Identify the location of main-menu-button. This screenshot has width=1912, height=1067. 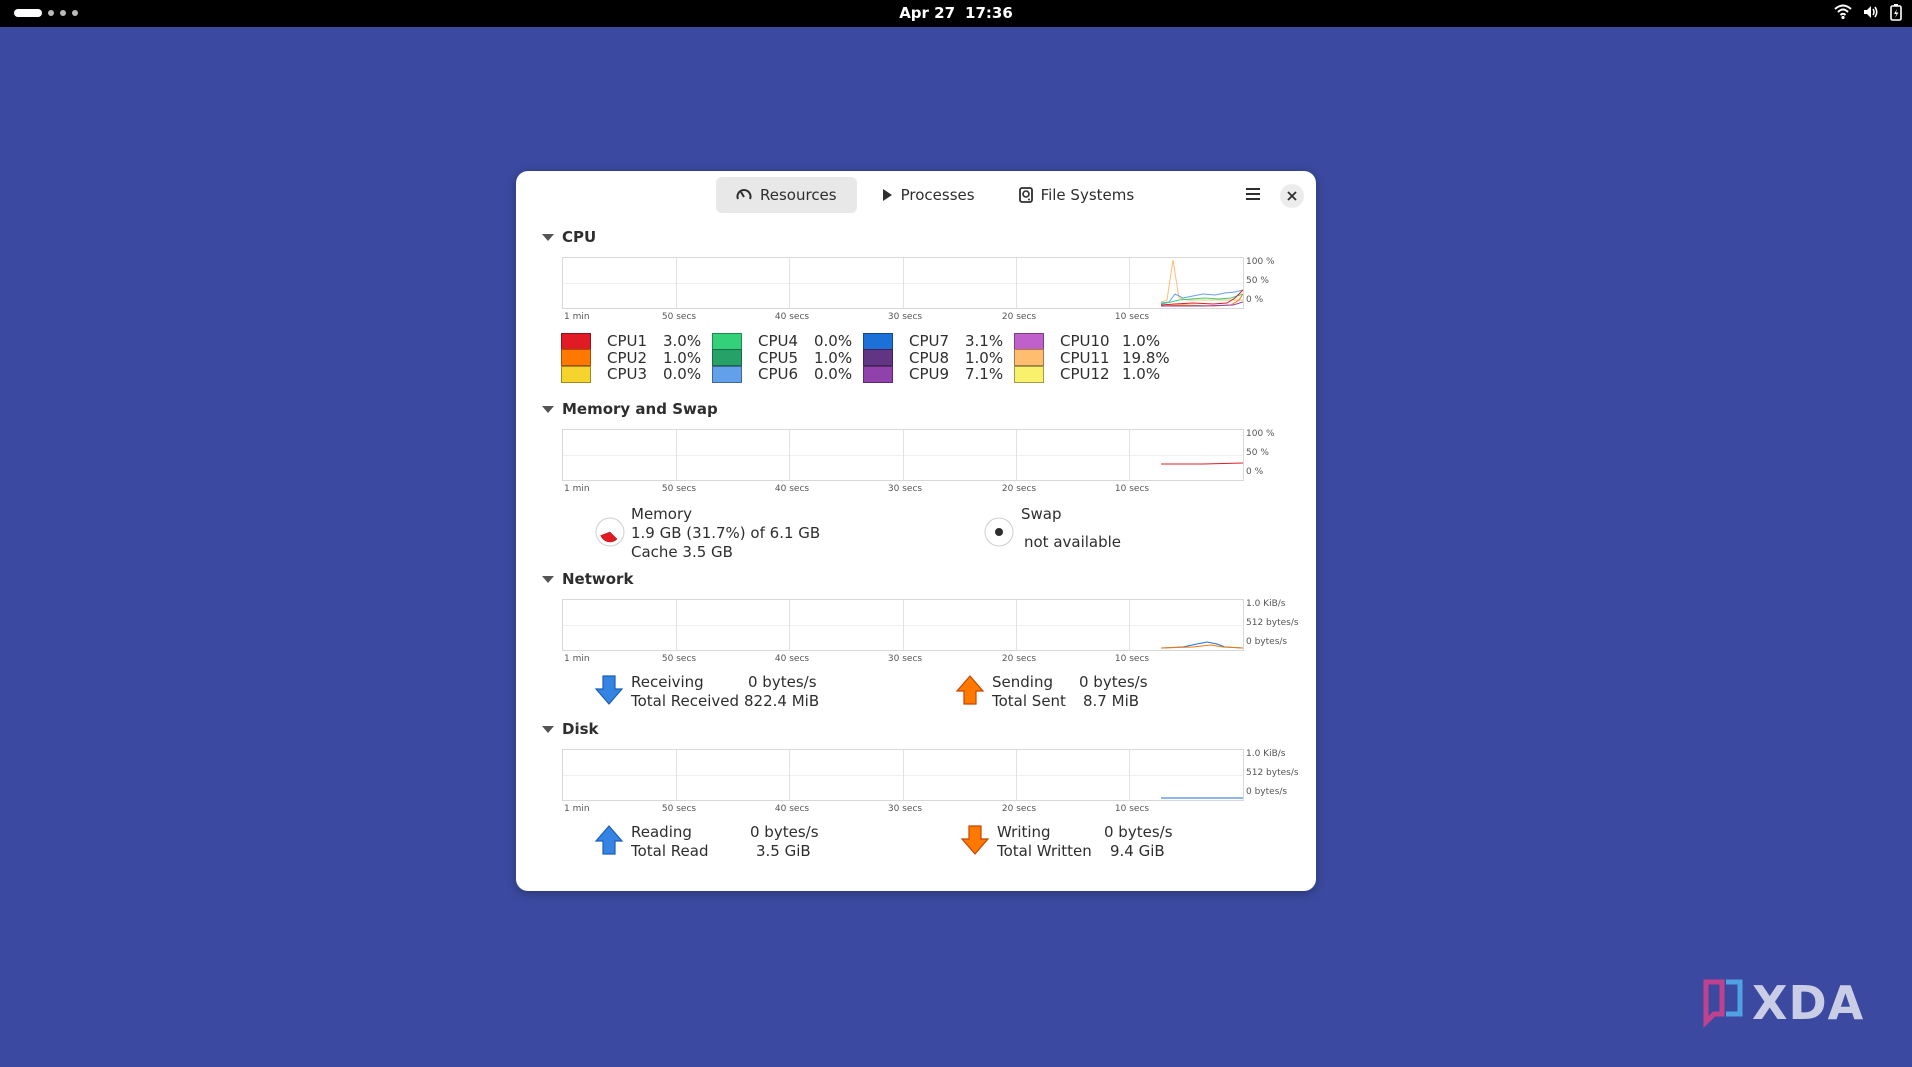
(1253, 195).